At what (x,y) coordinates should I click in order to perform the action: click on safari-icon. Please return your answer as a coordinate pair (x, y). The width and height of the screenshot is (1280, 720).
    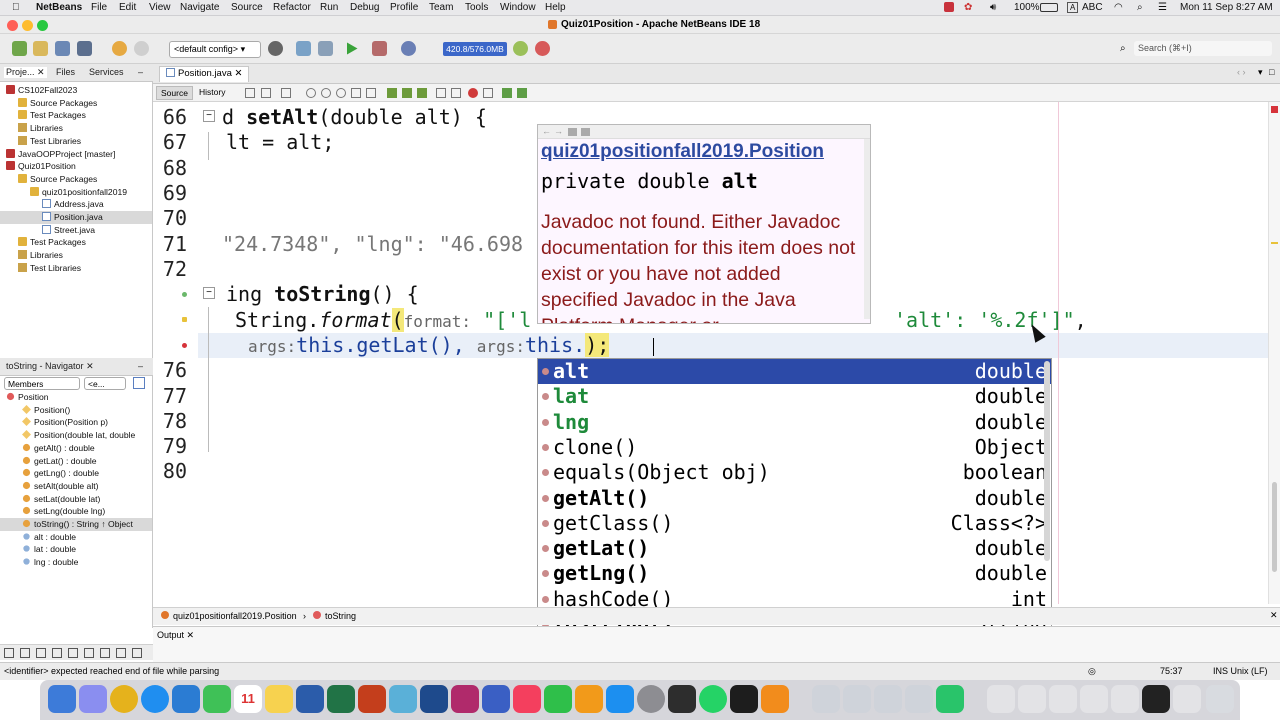
    Looking at the image, I should click on (155, 699).